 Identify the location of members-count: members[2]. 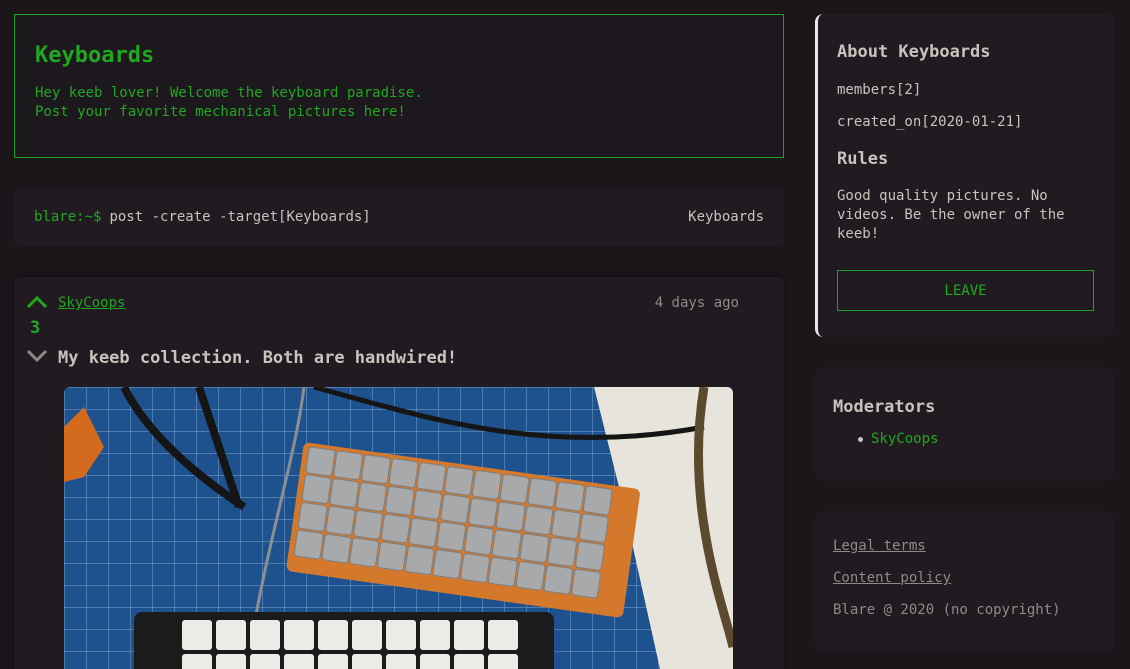
(879, 90).